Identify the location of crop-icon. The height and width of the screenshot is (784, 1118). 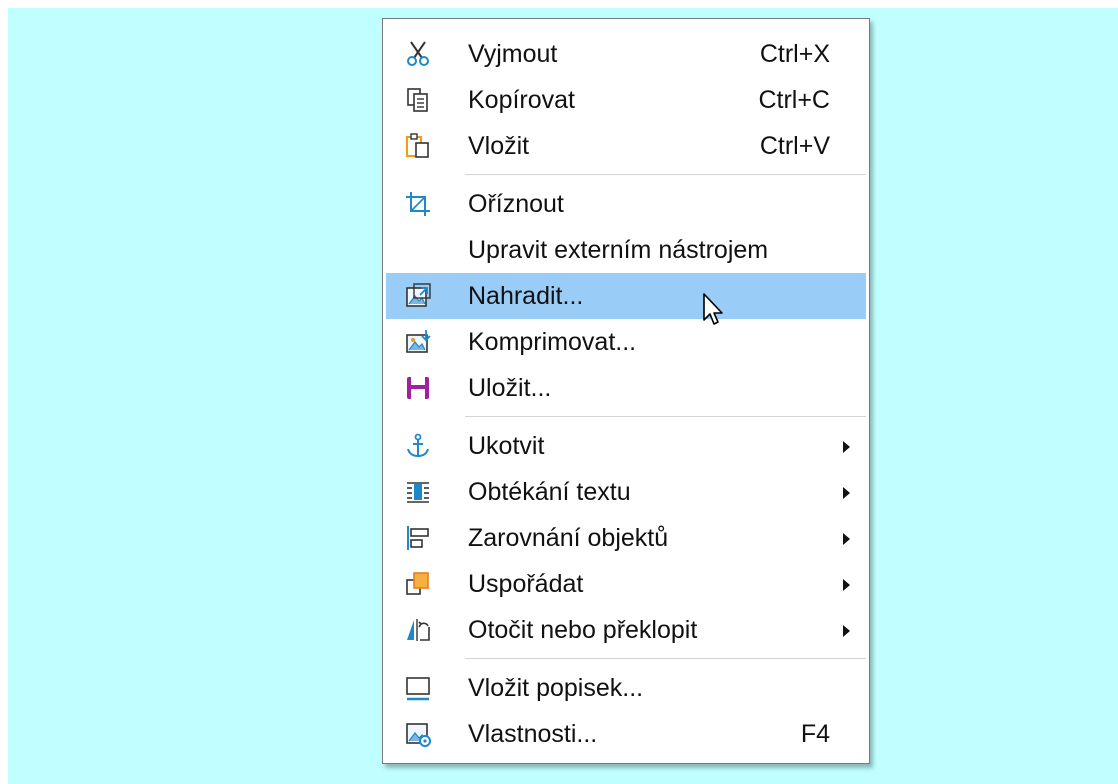
(418, 204).